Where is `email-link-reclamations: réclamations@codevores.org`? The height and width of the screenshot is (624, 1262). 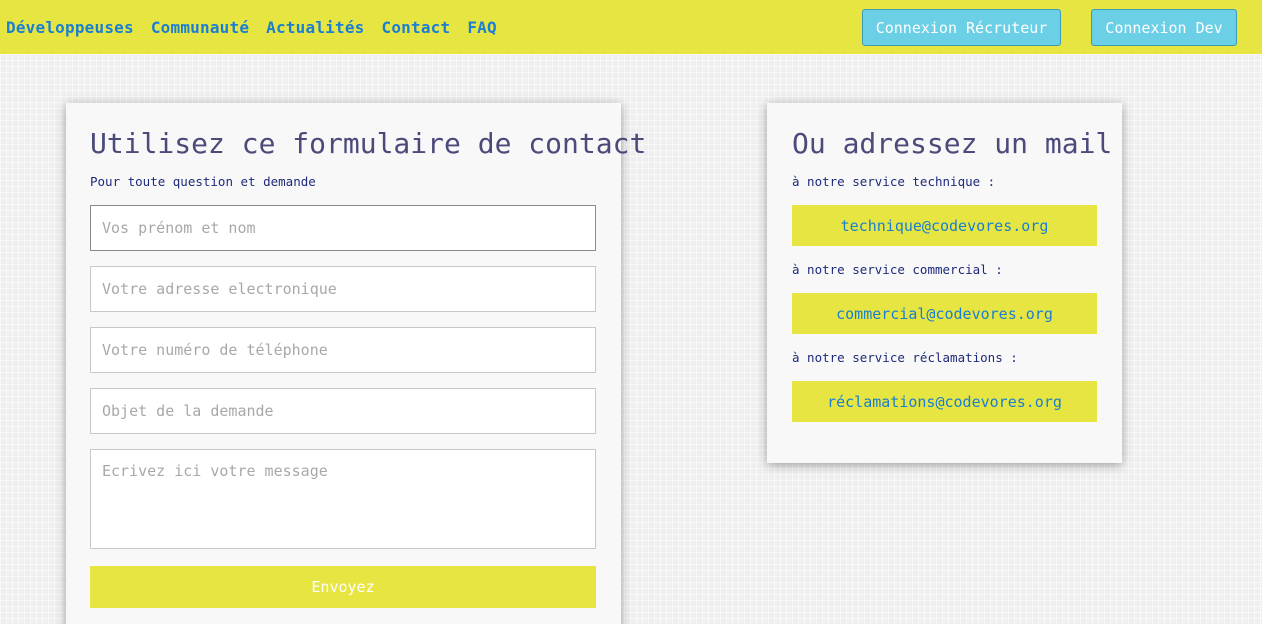
email-link-reclamations: réclamations@codevores.org is located at coordinates (944, 401).